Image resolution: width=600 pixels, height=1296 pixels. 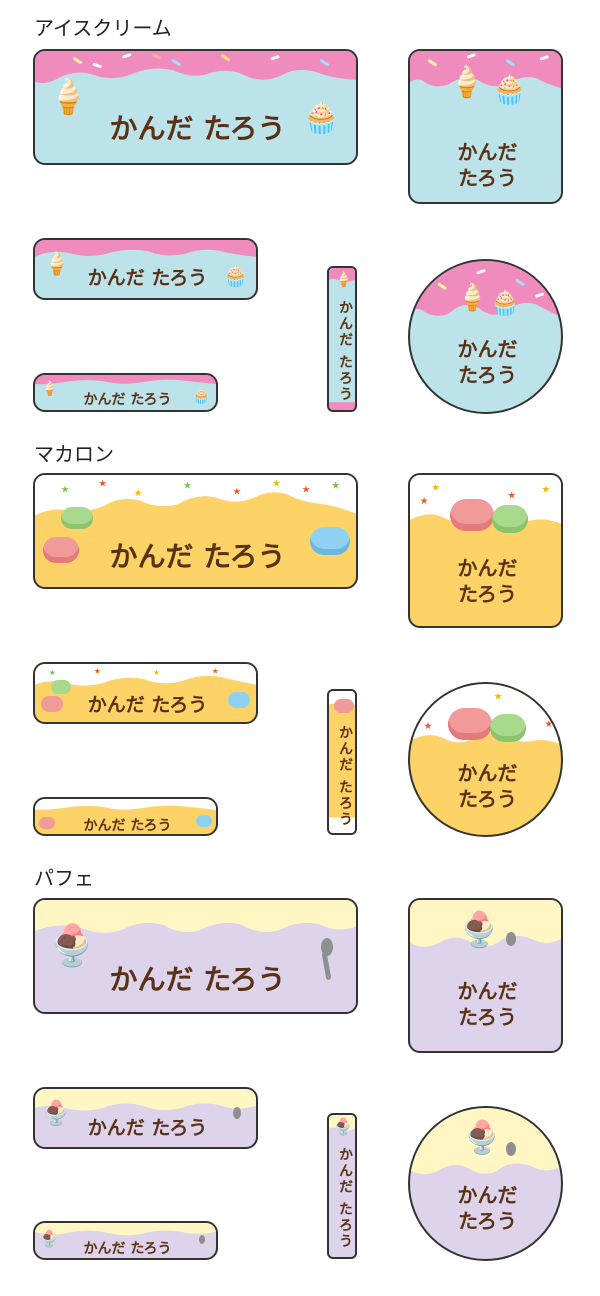 I want to click on section-title-parfait: パフェ, so click(x=64, y=878).